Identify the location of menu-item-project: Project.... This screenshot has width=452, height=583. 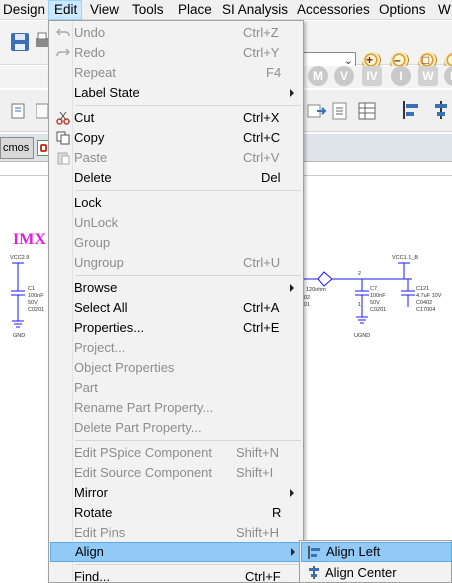
(176, 348).